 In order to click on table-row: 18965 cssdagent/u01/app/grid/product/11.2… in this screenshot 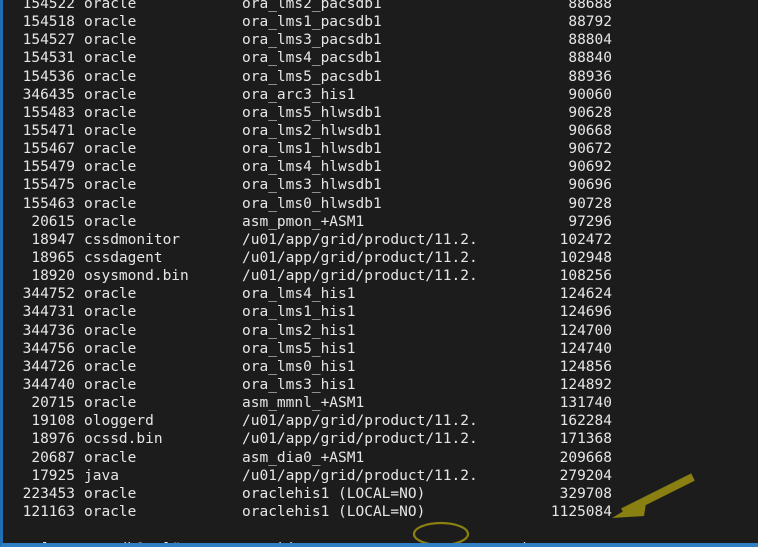, I will do `click(381, 258)`.